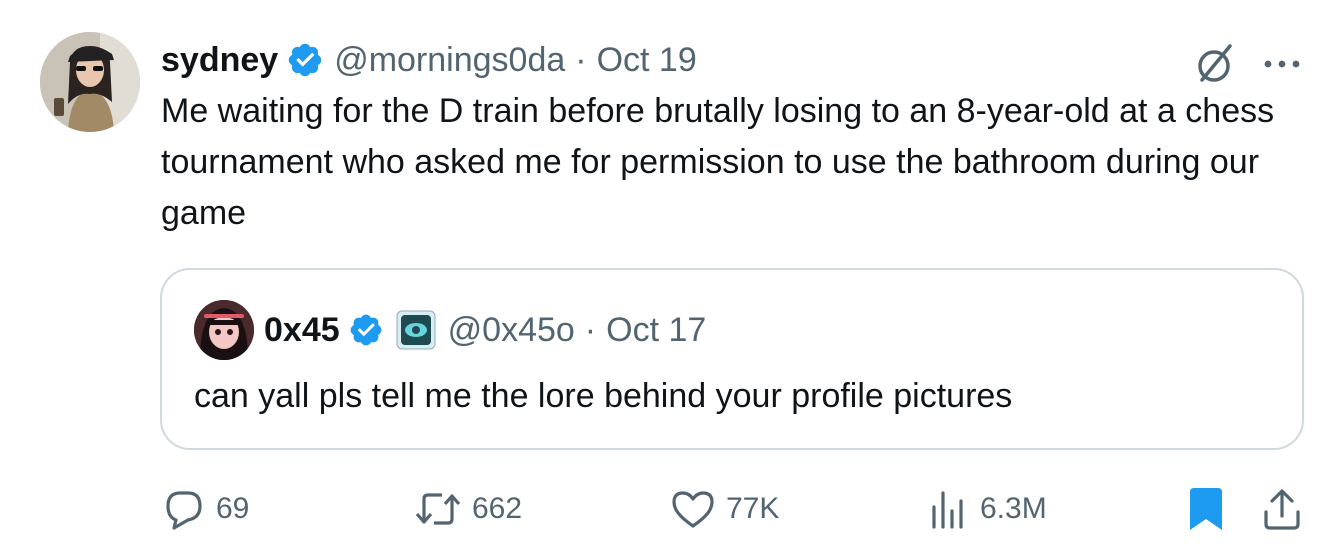 Image resolution: width=1336 pixels, height=558 pixels. I want to click on share-button, so click(1287, 509).